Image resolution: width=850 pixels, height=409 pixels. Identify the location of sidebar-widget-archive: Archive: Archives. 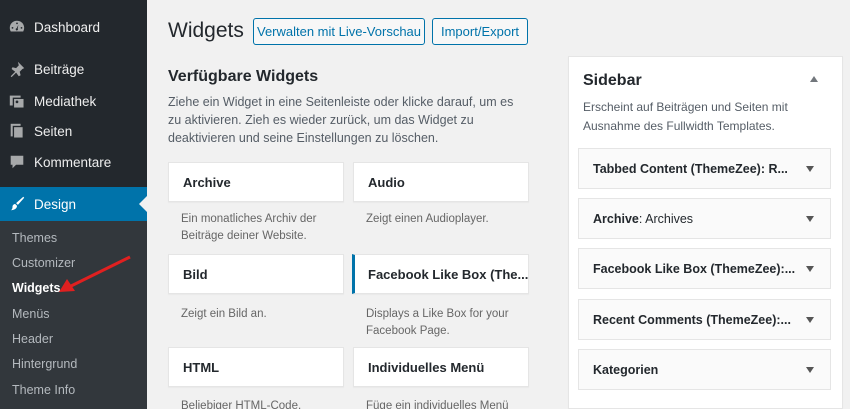
(704, 218).